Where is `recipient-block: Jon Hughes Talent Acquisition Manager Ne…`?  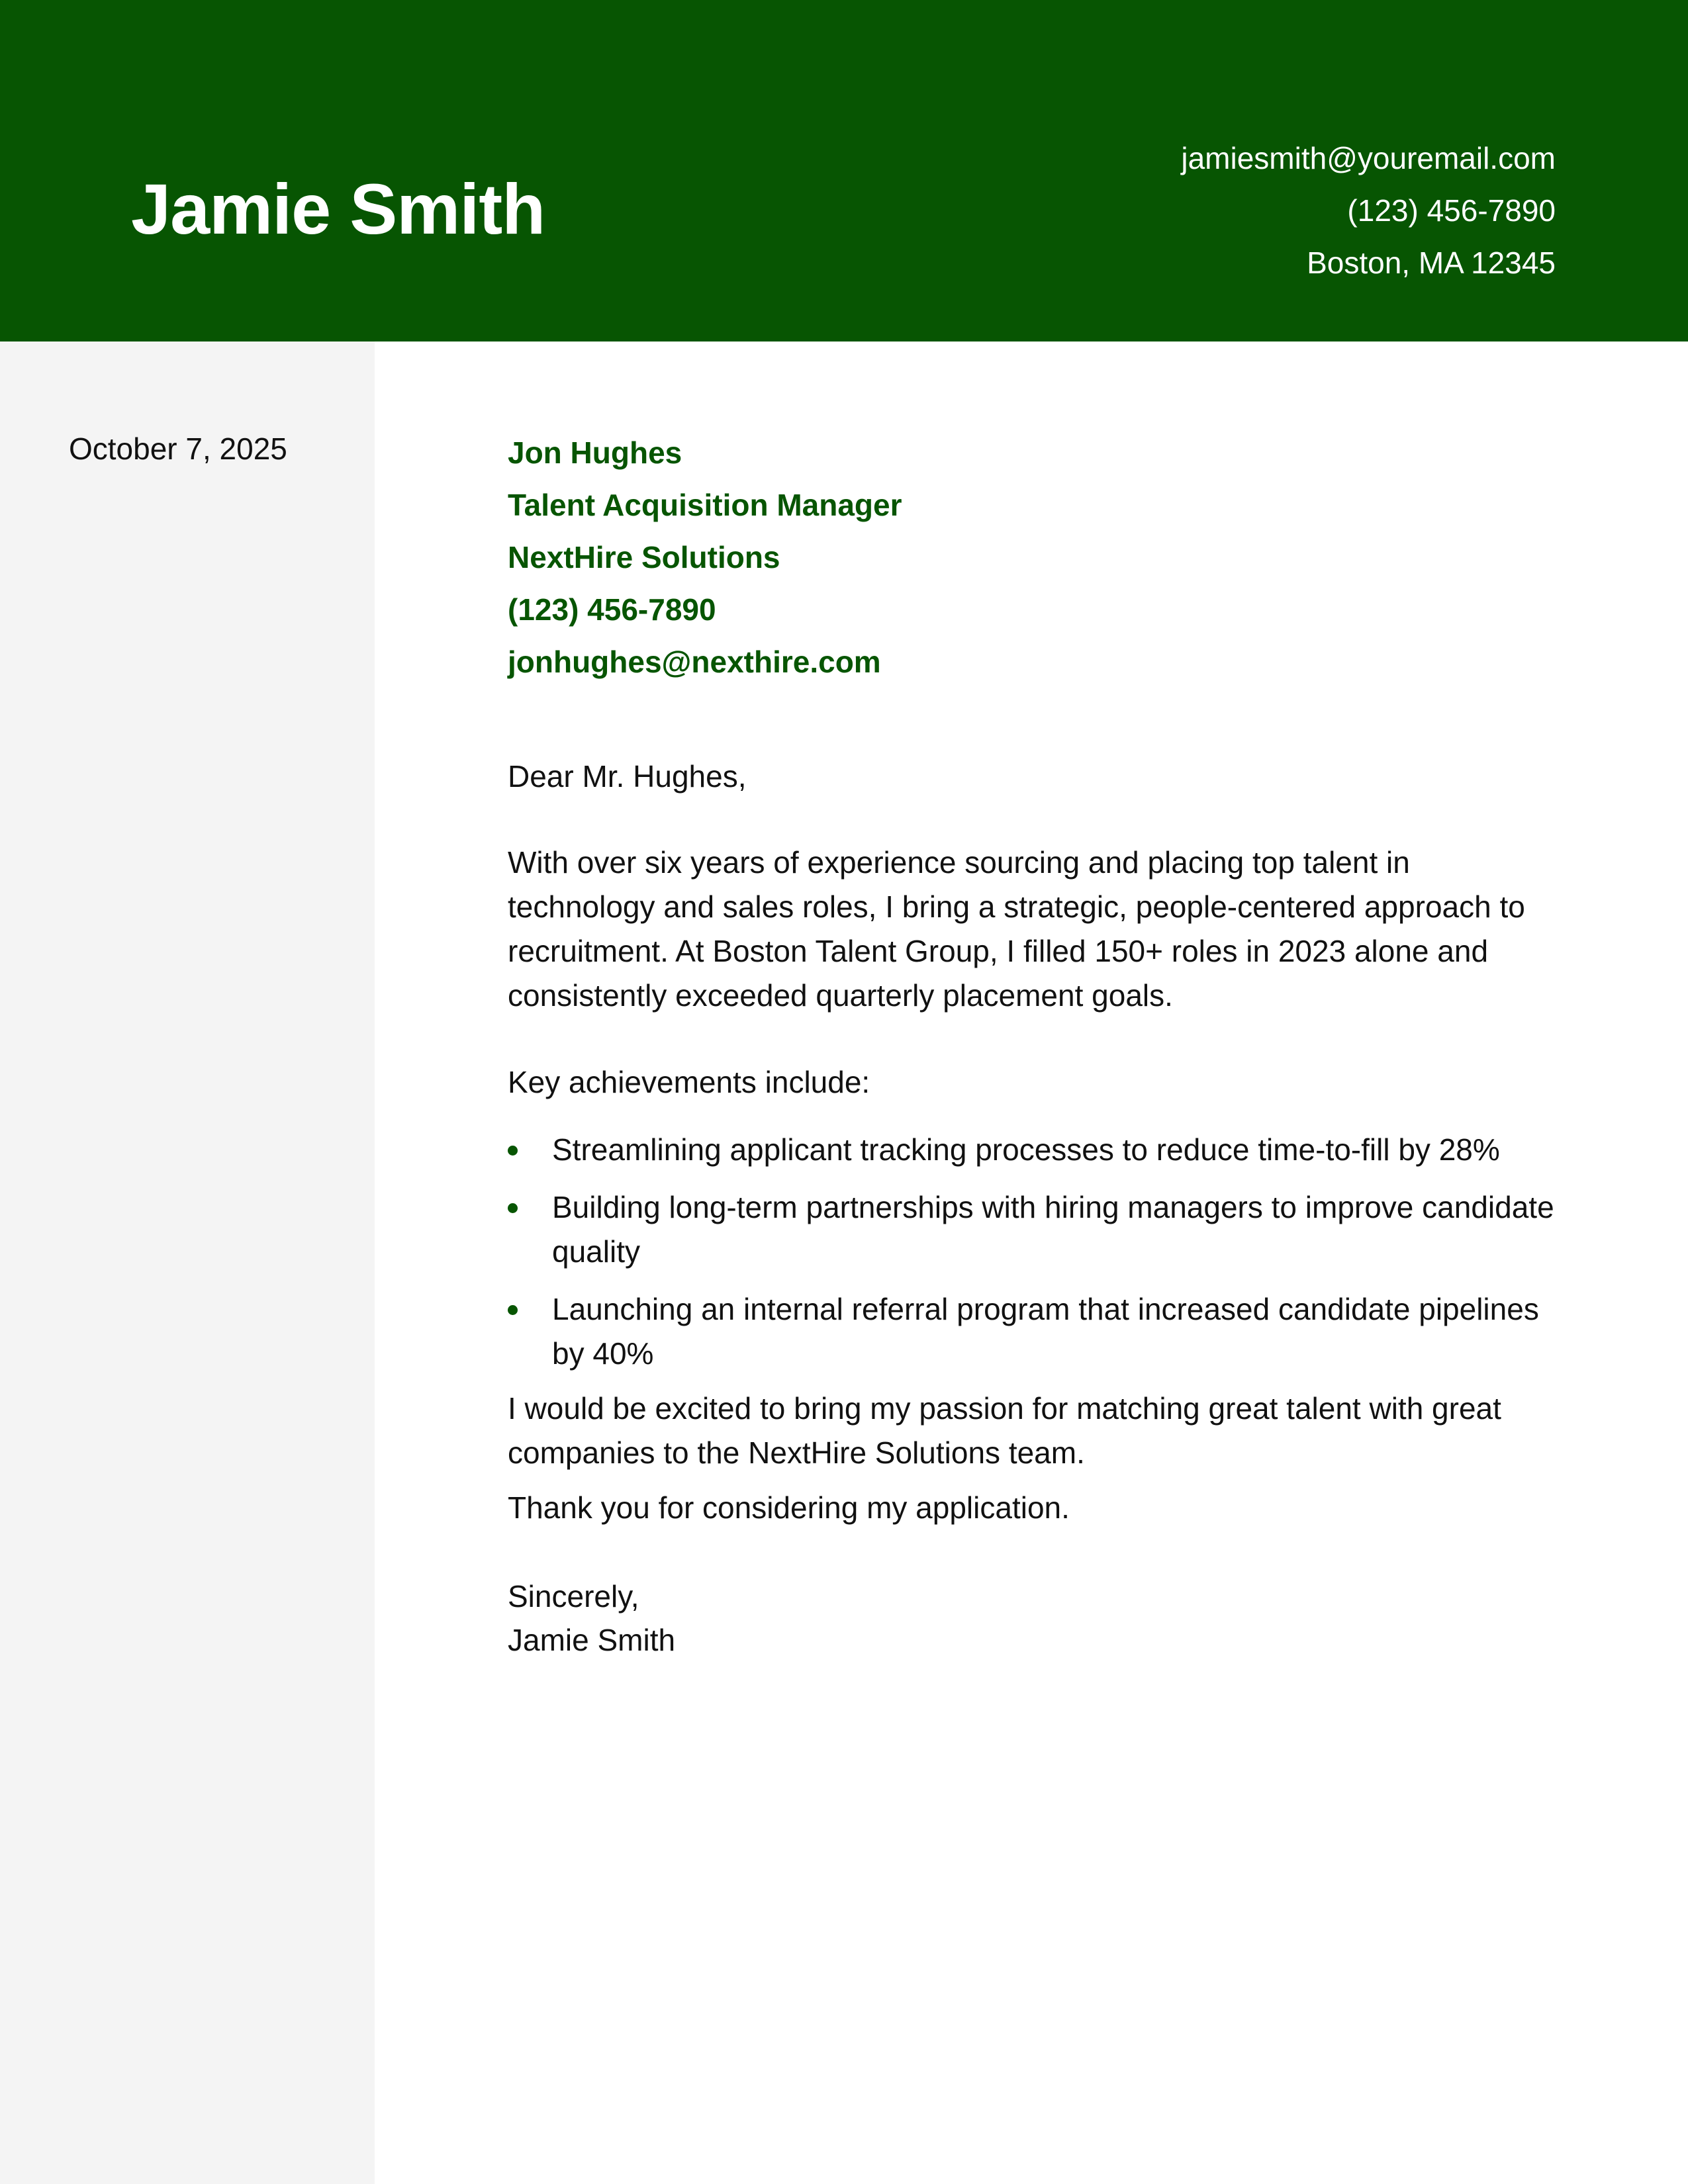
recipient-block: Jon Hughes Talent Acquisition Manager Ne… is located at coordinates (1034, 557).